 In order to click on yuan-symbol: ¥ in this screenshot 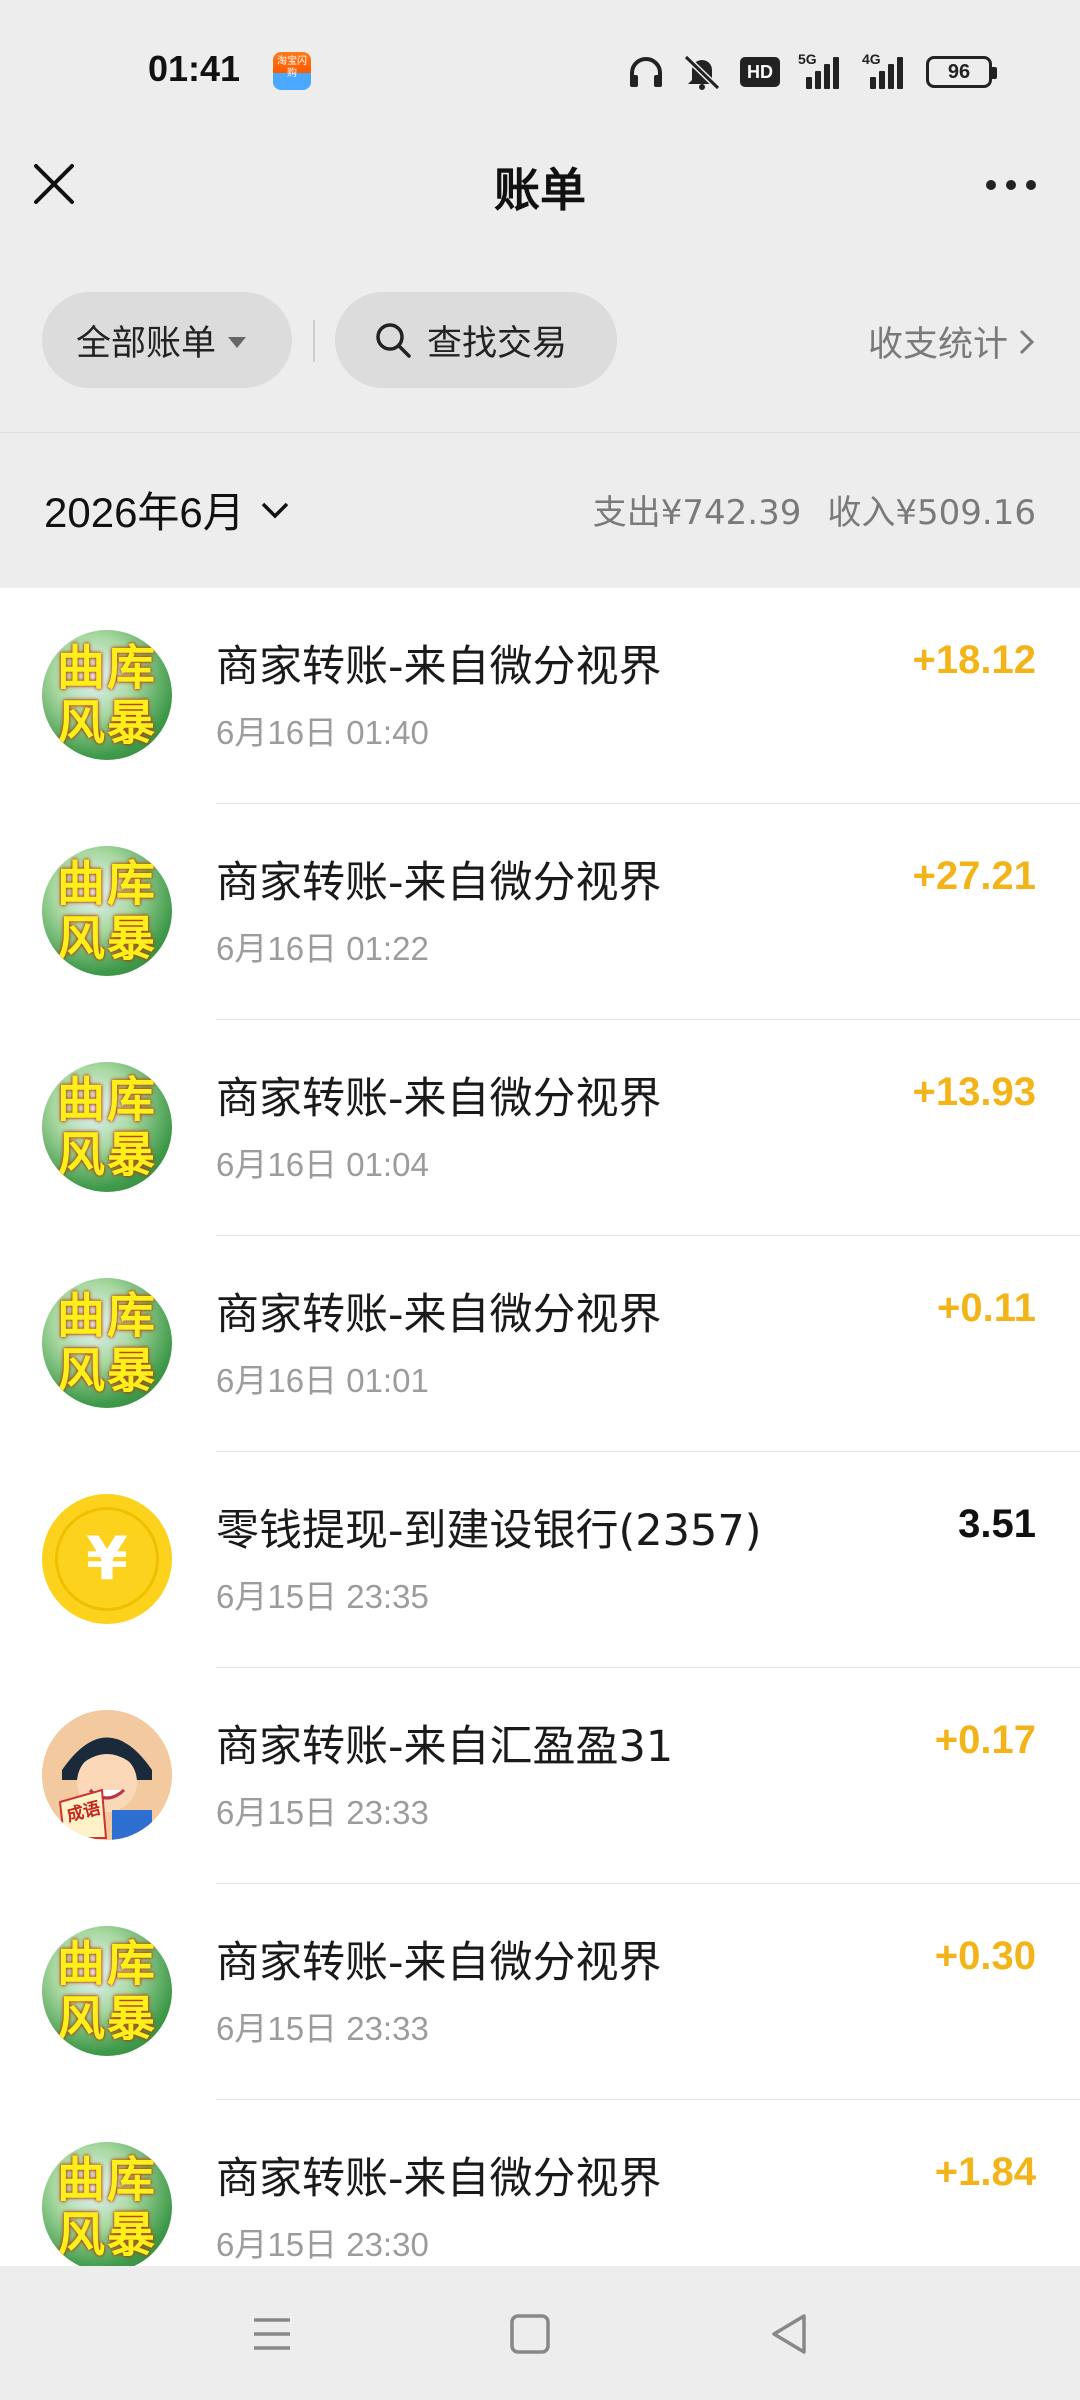, I will do `click(107, 1559)`.